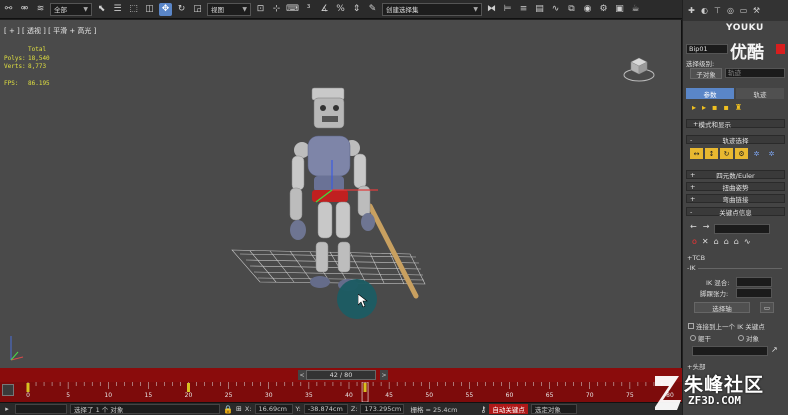  What do you see at coordinates (774, 349) in the screenshot?
I see `pick-object-icon: ↗` at bounding box center [774, 349].